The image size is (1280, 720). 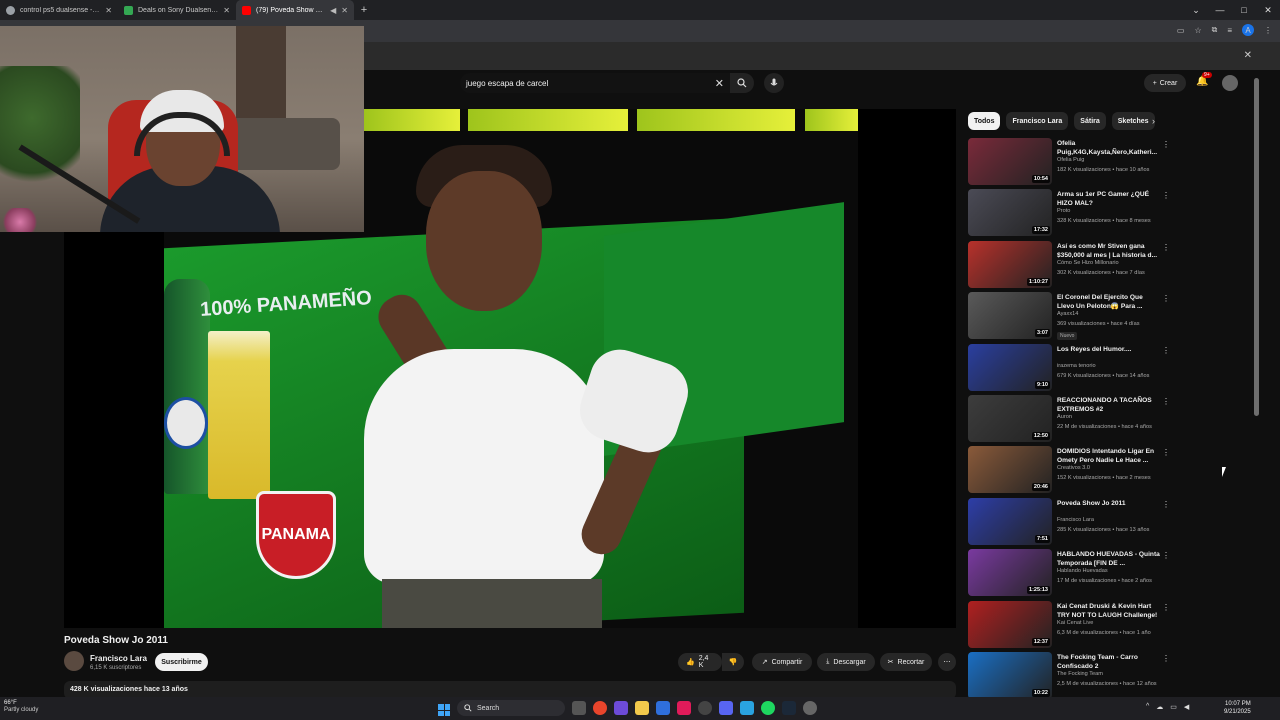 What do you see at coordinates (1088, 263) in the screenshot?
I see `recommendation-channel: Cómo Se Hizo Millonario` at bounding box center [1088, 263].